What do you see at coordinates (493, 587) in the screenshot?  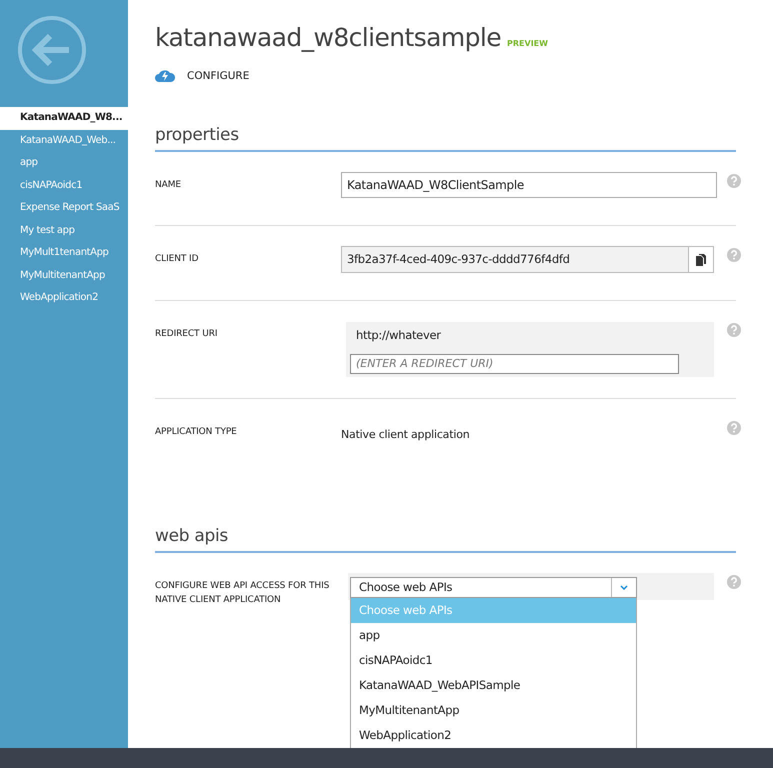 I see `web-api-dropdown: Choose web APIs` at bounding box center [493, 587].